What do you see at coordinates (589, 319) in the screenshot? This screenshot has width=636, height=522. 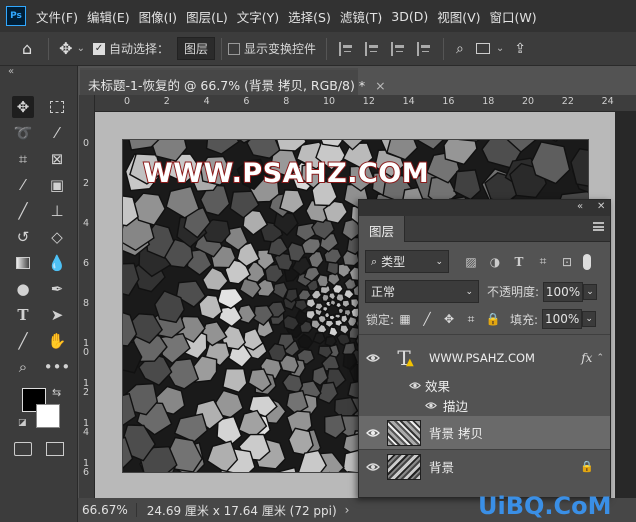 I see `fill-dropdown: ⌄` at bounding box center [589, 319].